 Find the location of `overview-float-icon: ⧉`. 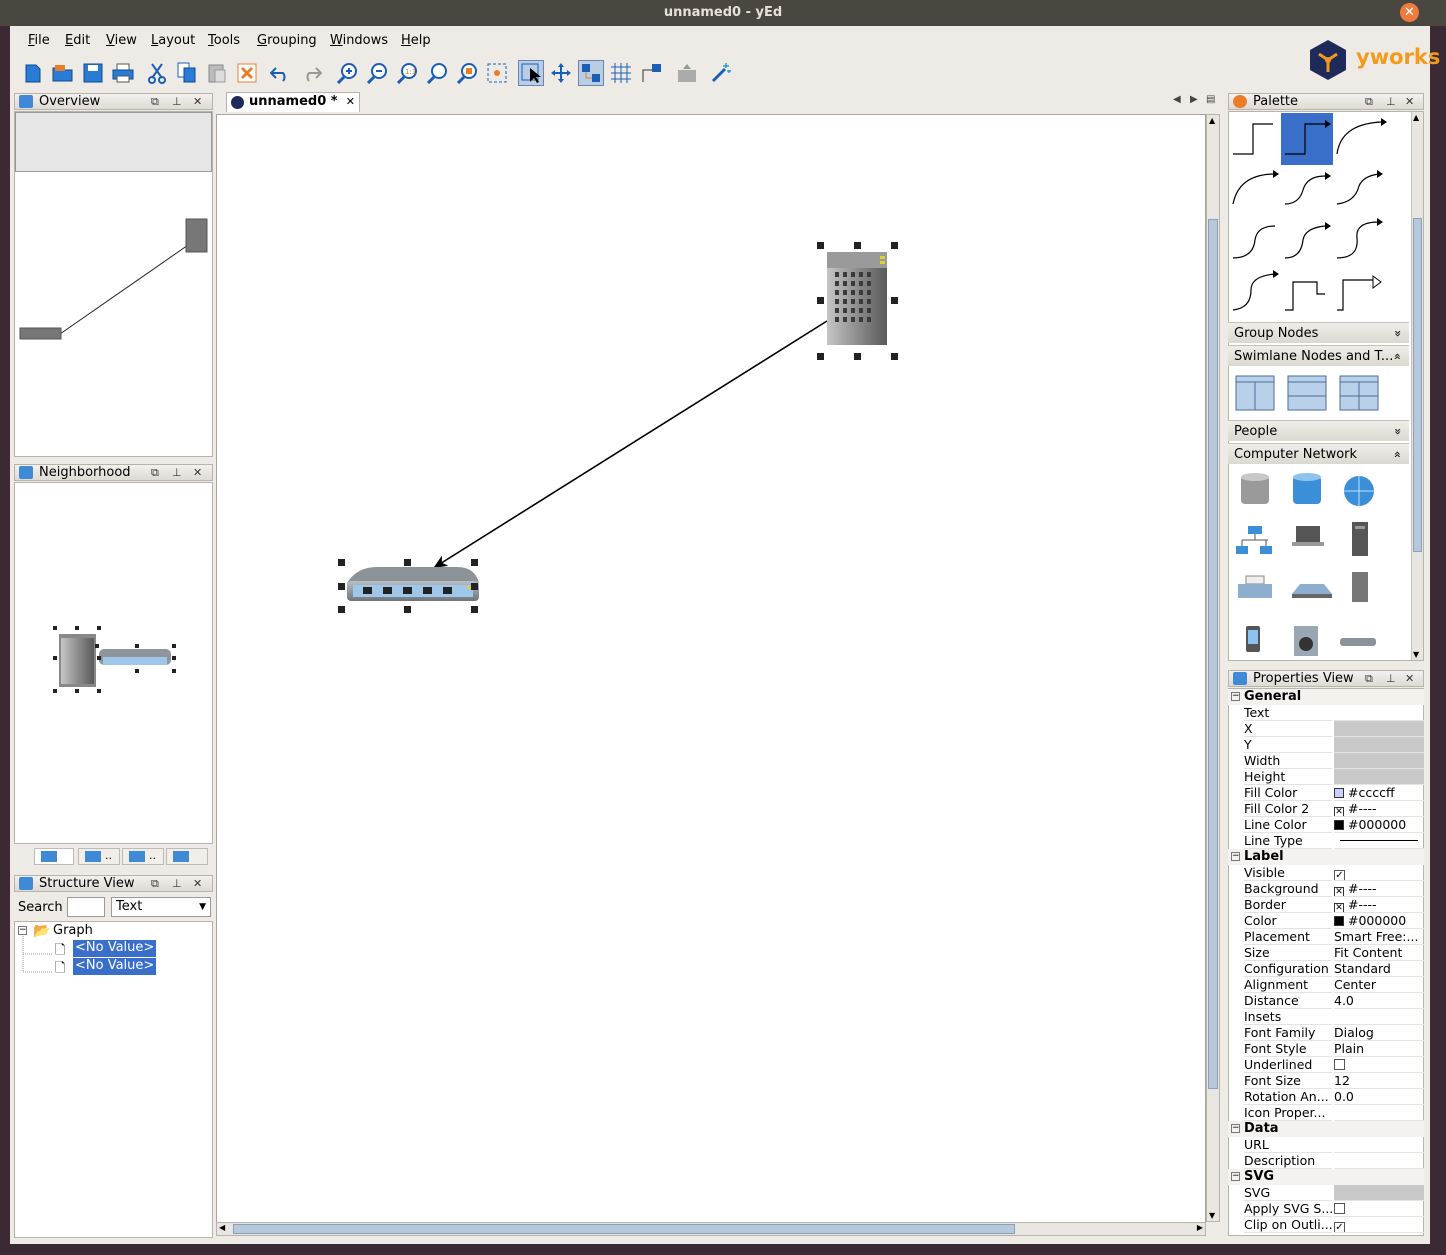

overview-float-icon: ⧉ is located at coordinates (155, 101).